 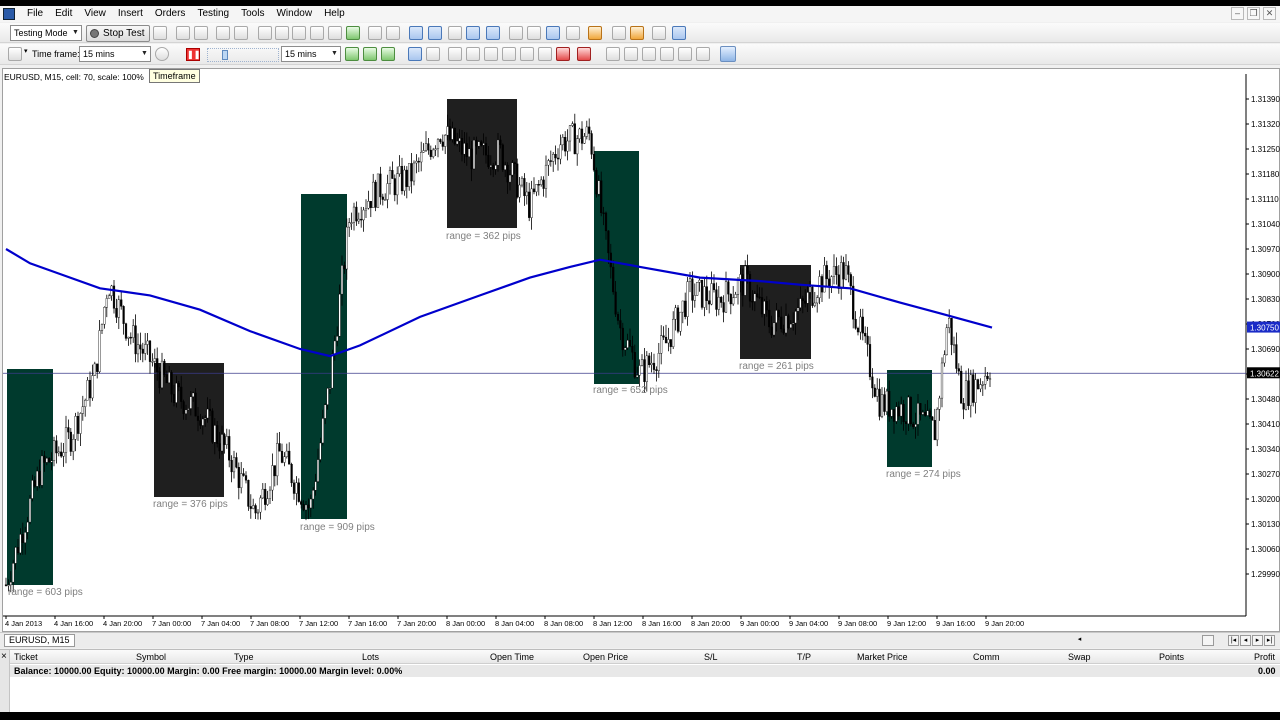 I want to click on col-open-price: Open Price, so click(x=605, y=657).